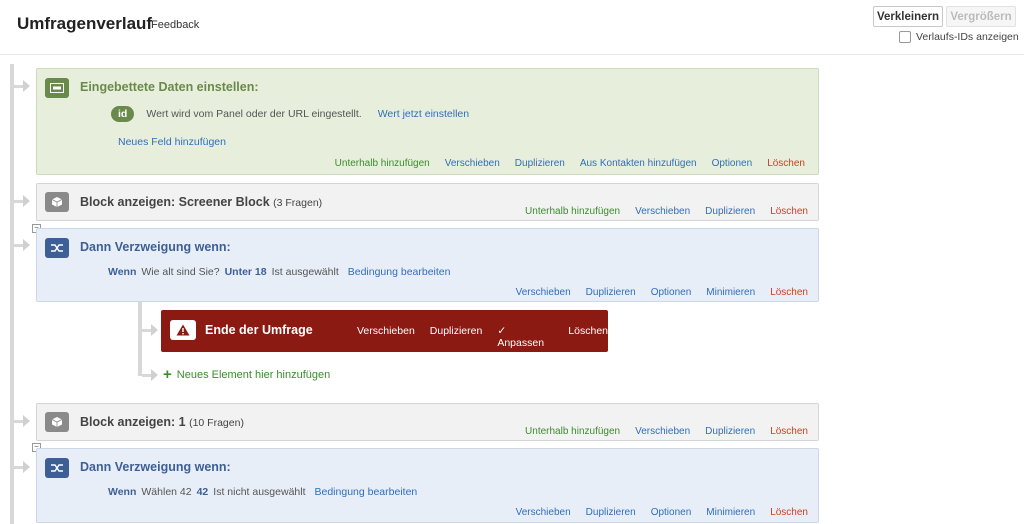 Image resolution: width=1024 pixels, height=524 pixels. I want to click on set-value-link: Wert jetzt einstellen, so click(423, 114).